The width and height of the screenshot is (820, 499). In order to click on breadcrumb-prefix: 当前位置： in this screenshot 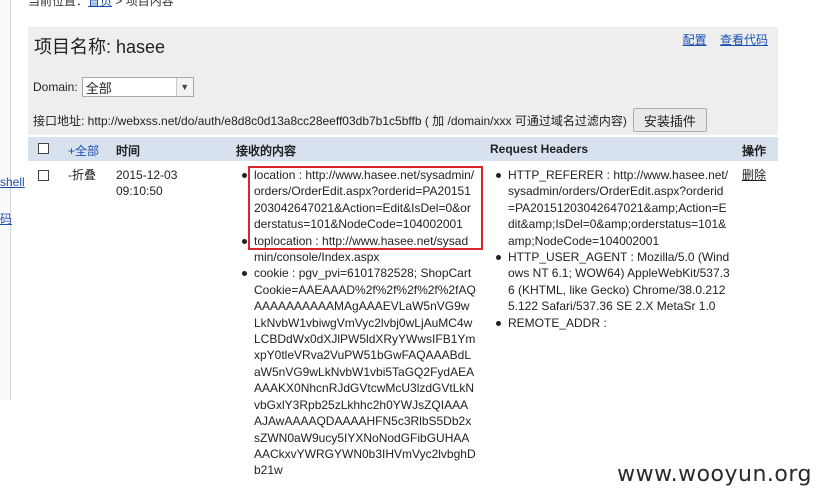, I will do `click(58, 4)`.